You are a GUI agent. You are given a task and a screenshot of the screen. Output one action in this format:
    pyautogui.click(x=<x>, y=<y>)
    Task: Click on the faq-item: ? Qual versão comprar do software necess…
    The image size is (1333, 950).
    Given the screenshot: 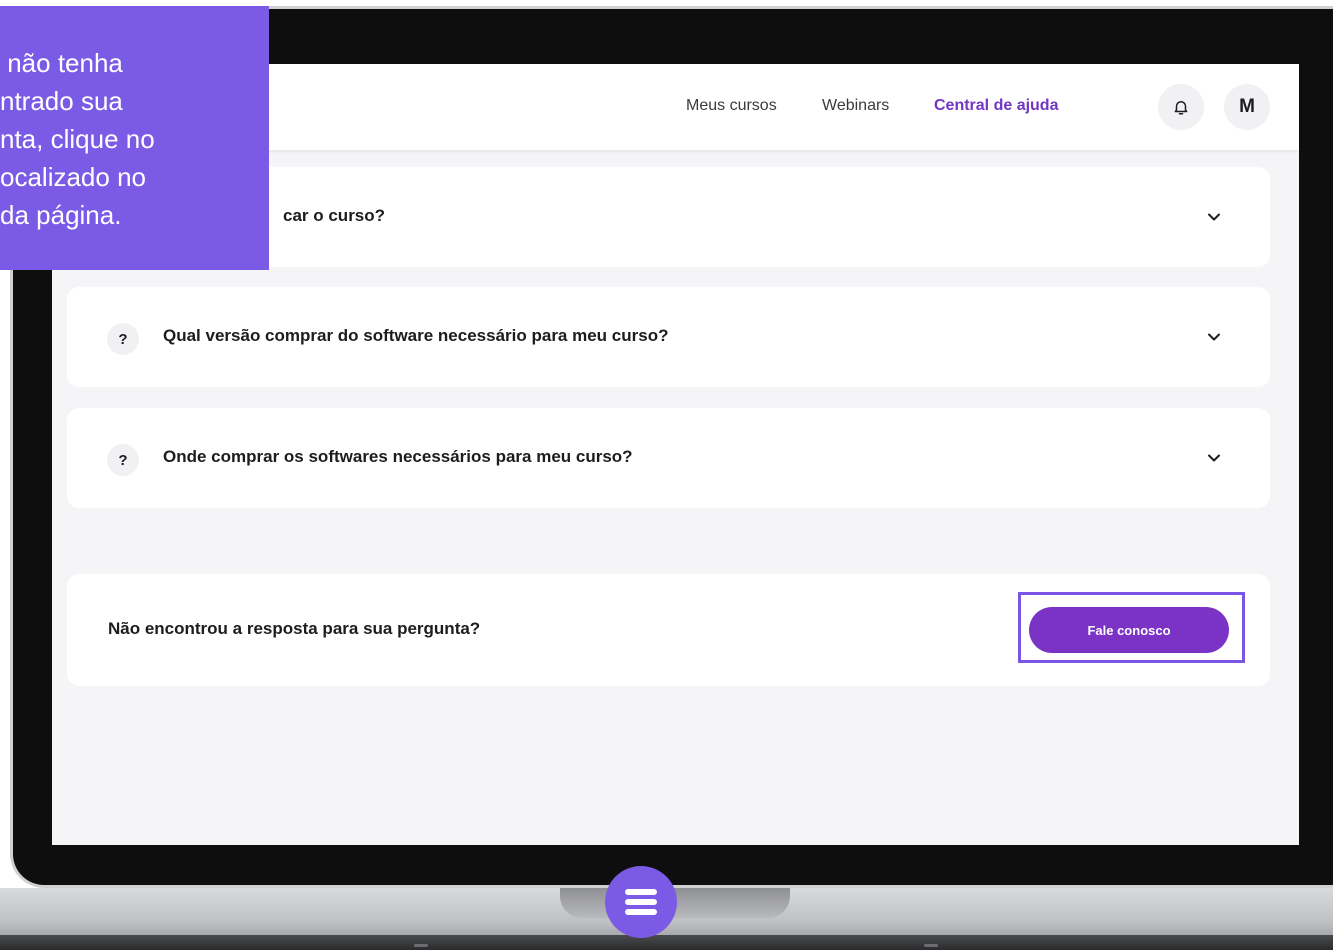 What is the action you would take?
    pyautogui.click(x=668, y=337)
    